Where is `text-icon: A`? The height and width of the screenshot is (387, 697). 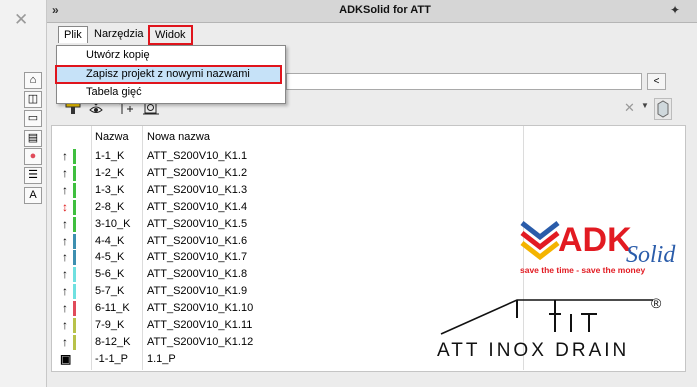 text-icon: A is located at coordinates (33, 195).